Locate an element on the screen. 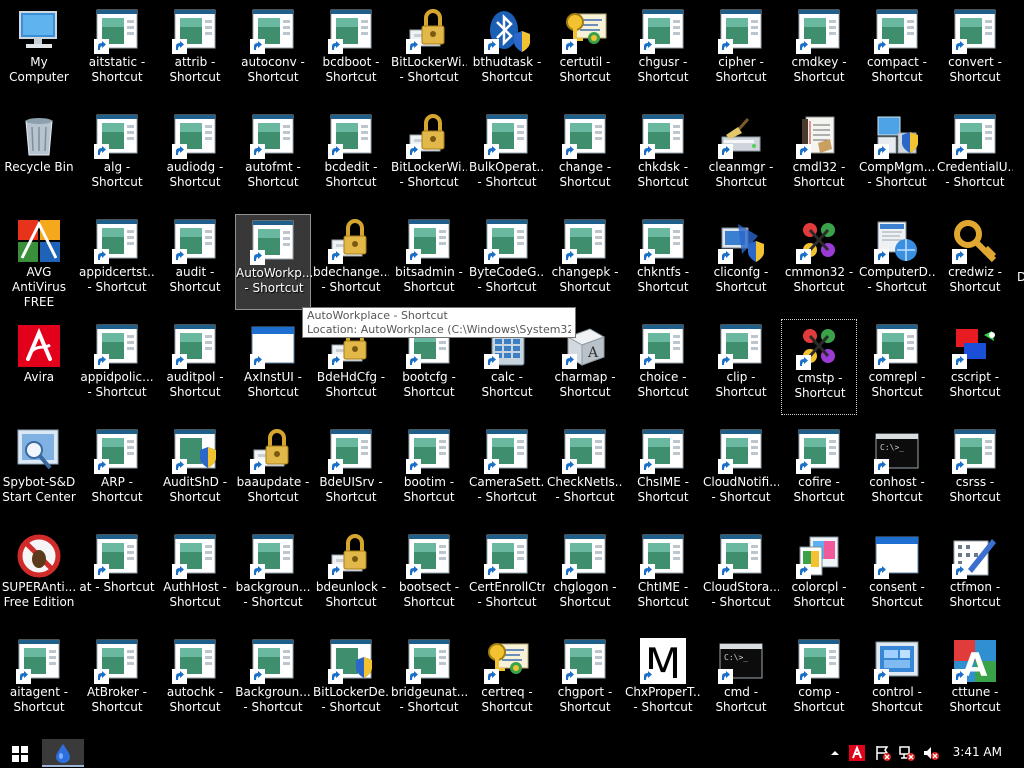 This screenshot has width=1024, height=768. desktop-icon-baaupdate: baaupdate - Shortcut is located at coordinates (273, 472).